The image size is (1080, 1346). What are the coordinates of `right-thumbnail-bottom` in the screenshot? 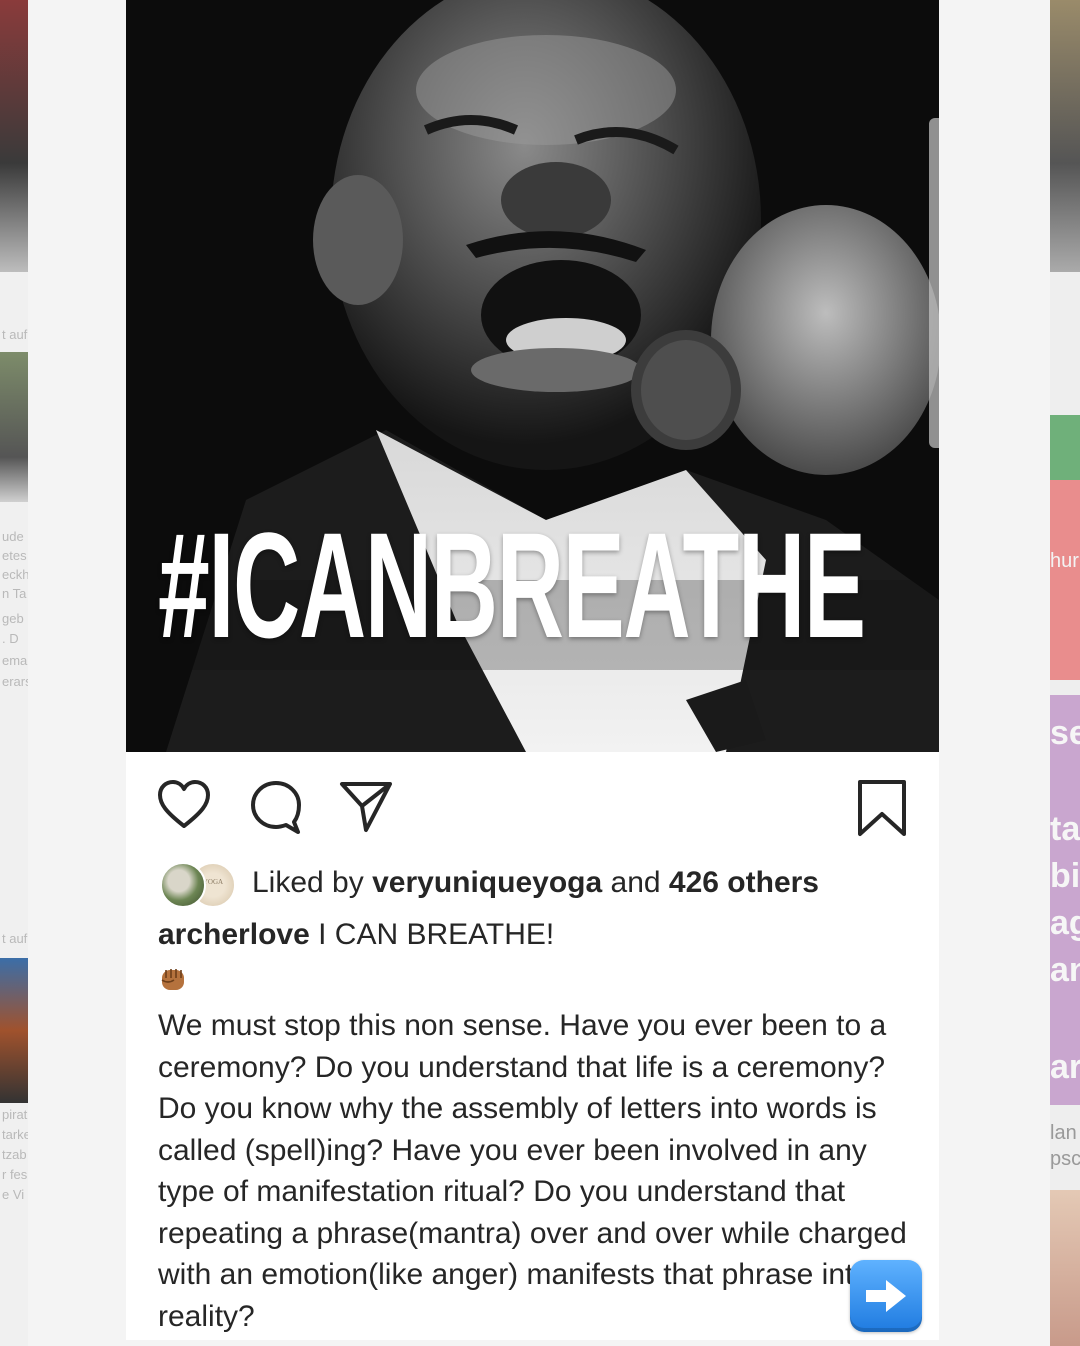 It's located at (1065, 1268).